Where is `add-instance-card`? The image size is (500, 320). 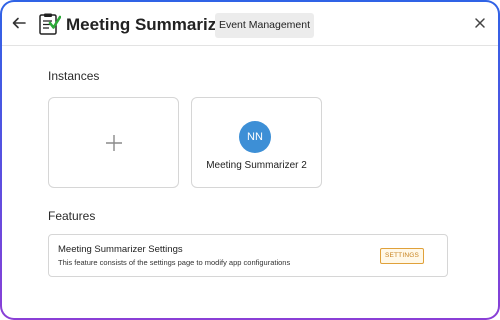 add-instance-card is located at coordinates (113, 142).